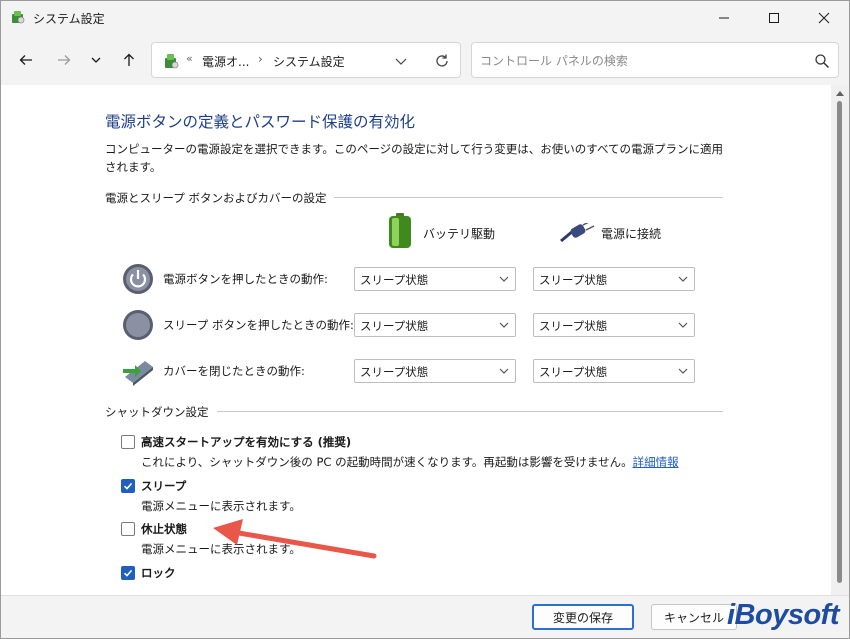  What do you see at coordinates (221, 549) in the screenshot?
I see `hibernate-description: 電源メニューに表示されます。` at bounding box center [221, 549].